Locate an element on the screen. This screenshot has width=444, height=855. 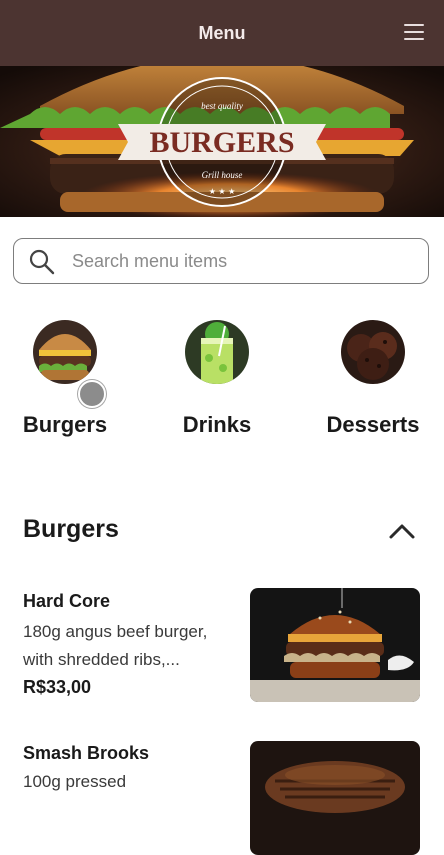
category-label-burgers: Burgers is located at coordinates (65, 424).